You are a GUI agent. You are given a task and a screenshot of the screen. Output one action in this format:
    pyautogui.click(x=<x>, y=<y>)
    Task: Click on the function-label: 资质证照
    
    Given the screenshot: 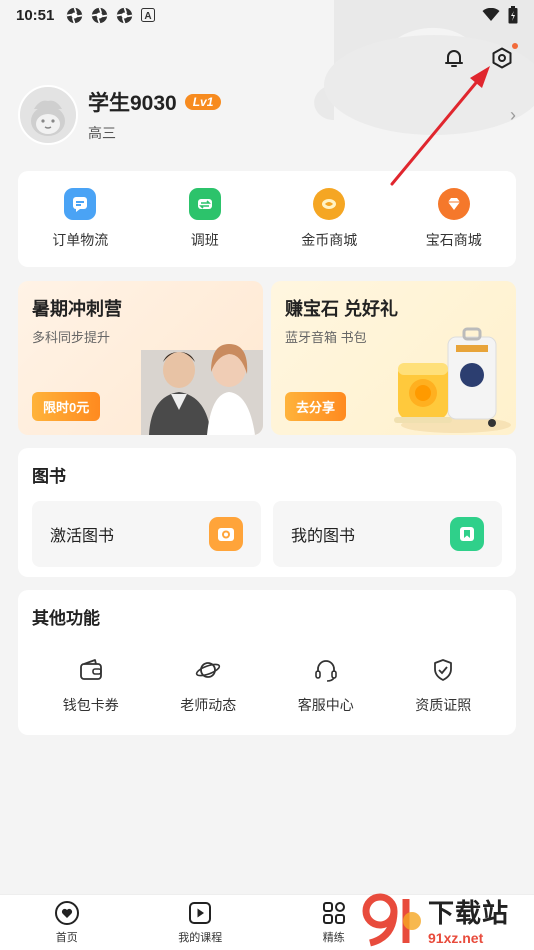 What is the action you would take?
    pyautogui.click(x=443, y=705)
    